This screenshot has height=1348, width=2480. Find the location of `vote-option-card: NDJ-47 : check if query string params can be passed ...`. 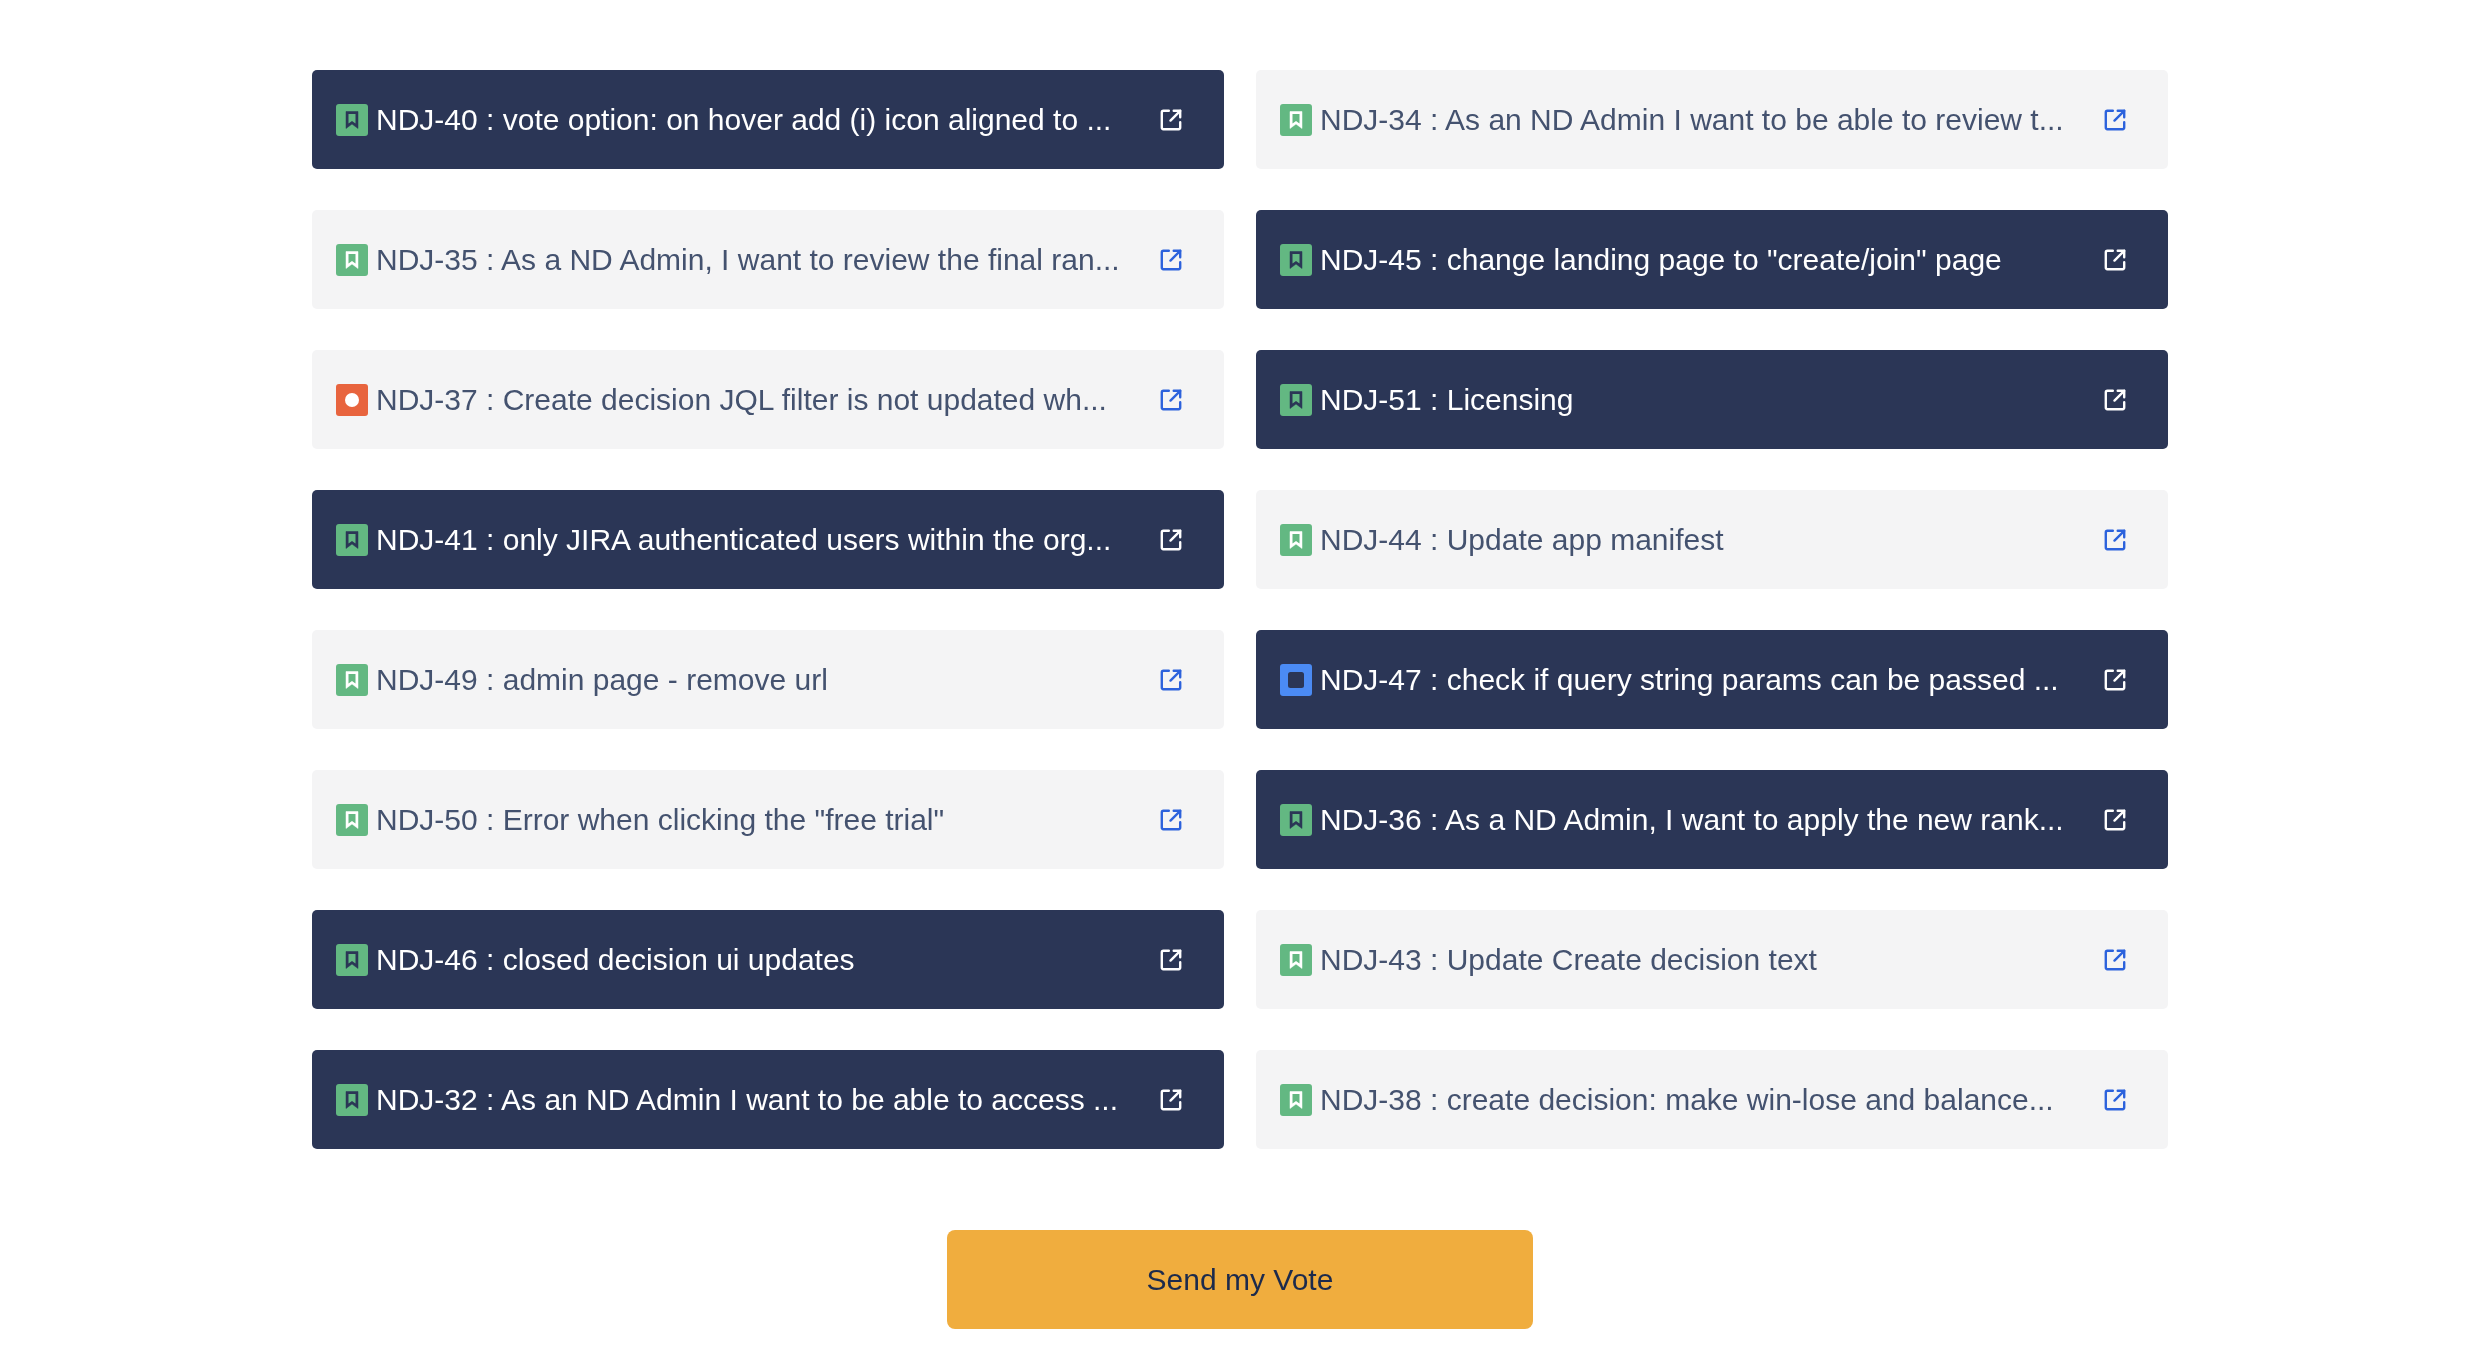

vote-option-card: NDJ-47 : check if query string params can be passed ... is located at coordinates (1712, 679).